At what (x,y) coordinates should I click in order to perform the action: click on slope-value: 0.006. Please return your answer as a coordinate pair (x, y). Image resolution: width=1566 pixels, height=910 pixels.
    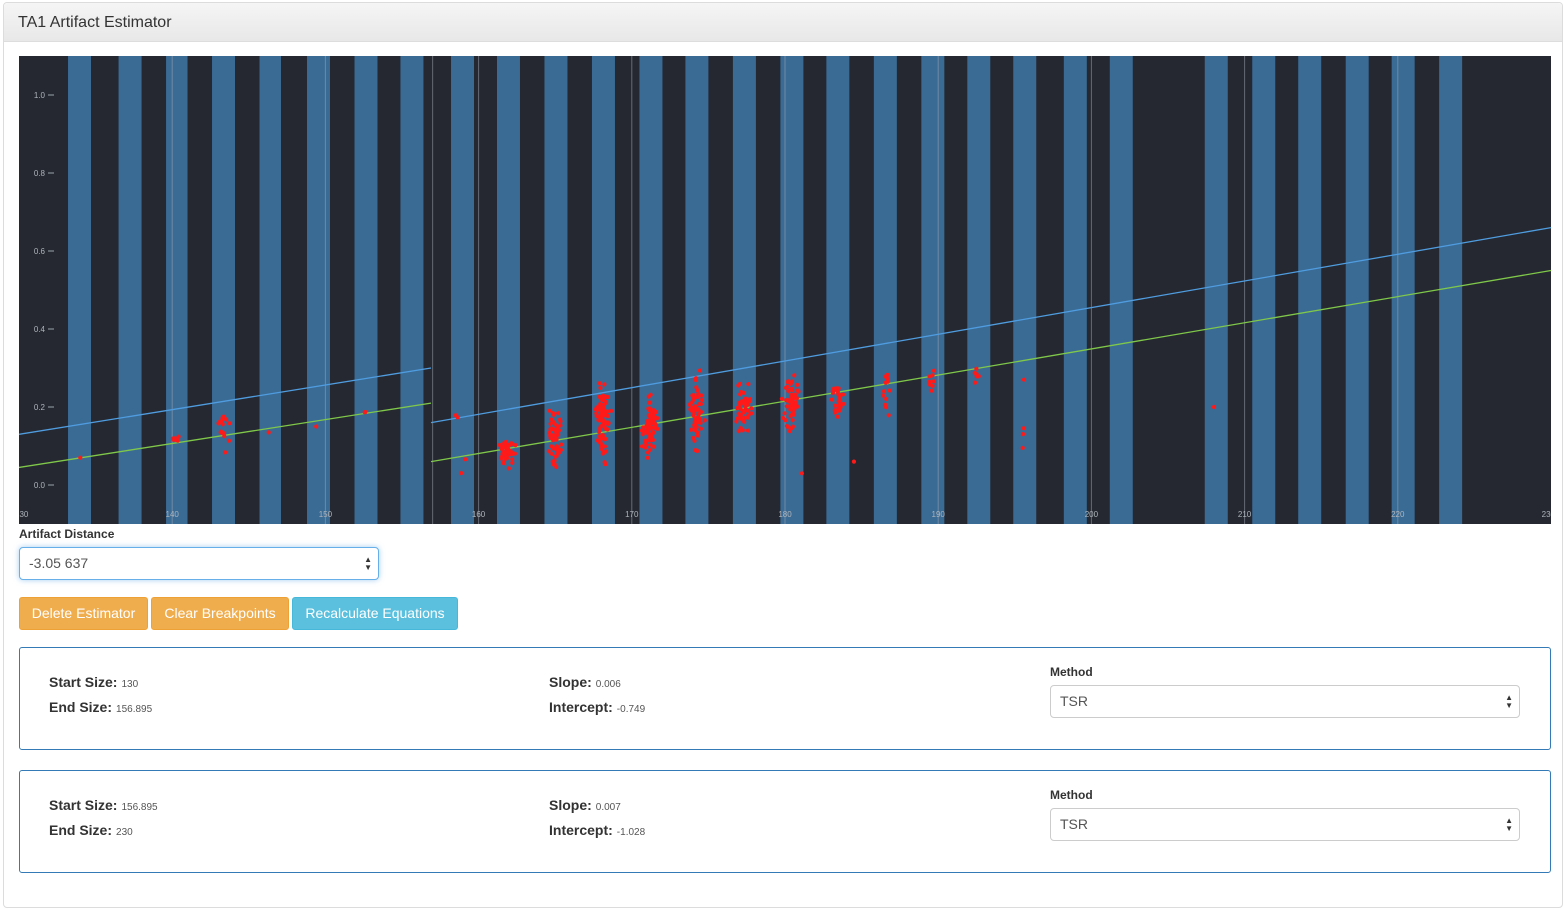
    Looking at the image, I should click on (608, 684).